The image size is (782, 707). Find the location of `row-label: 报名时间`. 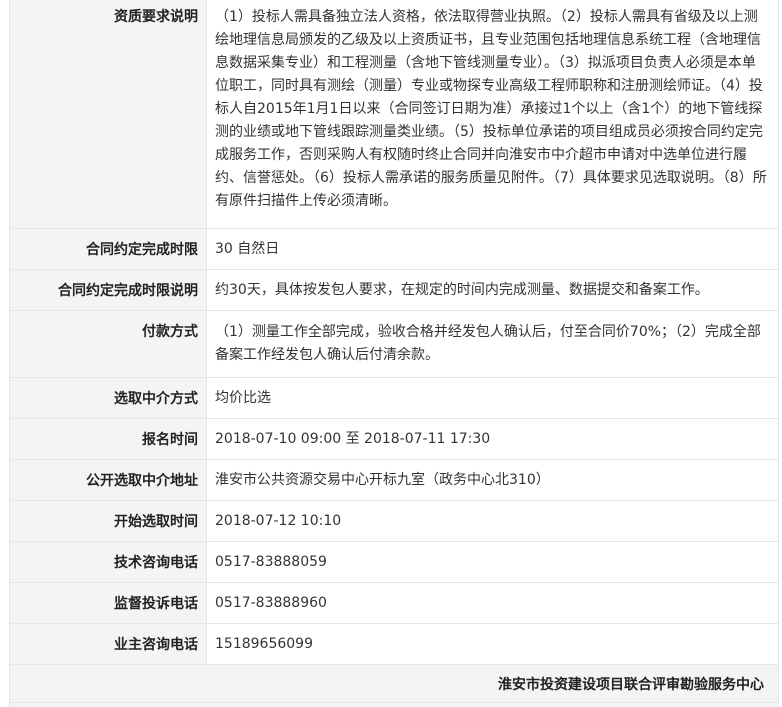

row-label: 报名时间 is located at coordinates (108, 439).